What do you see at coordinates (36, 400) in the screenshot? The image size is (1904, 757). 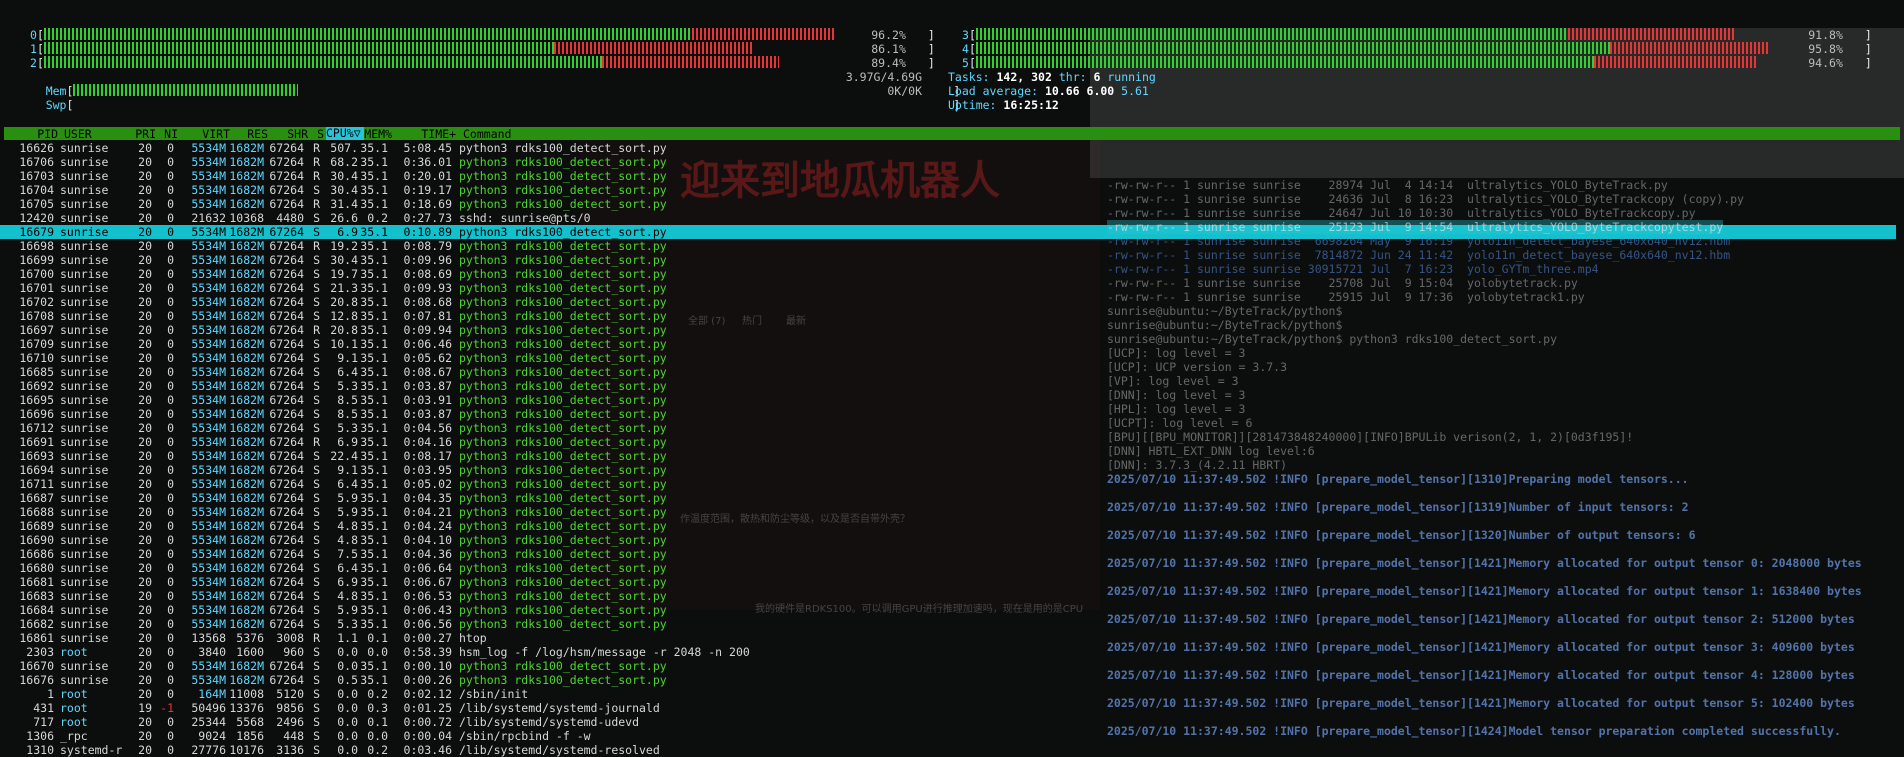 I see `cell-pid: 16695` at bounding box center [36, 400].